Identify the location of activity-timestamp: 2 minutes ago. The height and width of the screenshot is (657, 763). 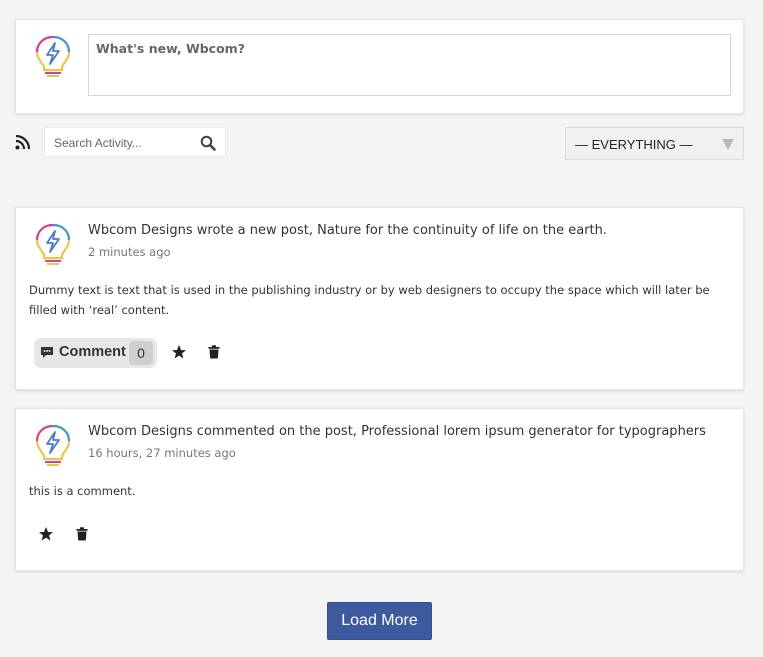
(129, 252).